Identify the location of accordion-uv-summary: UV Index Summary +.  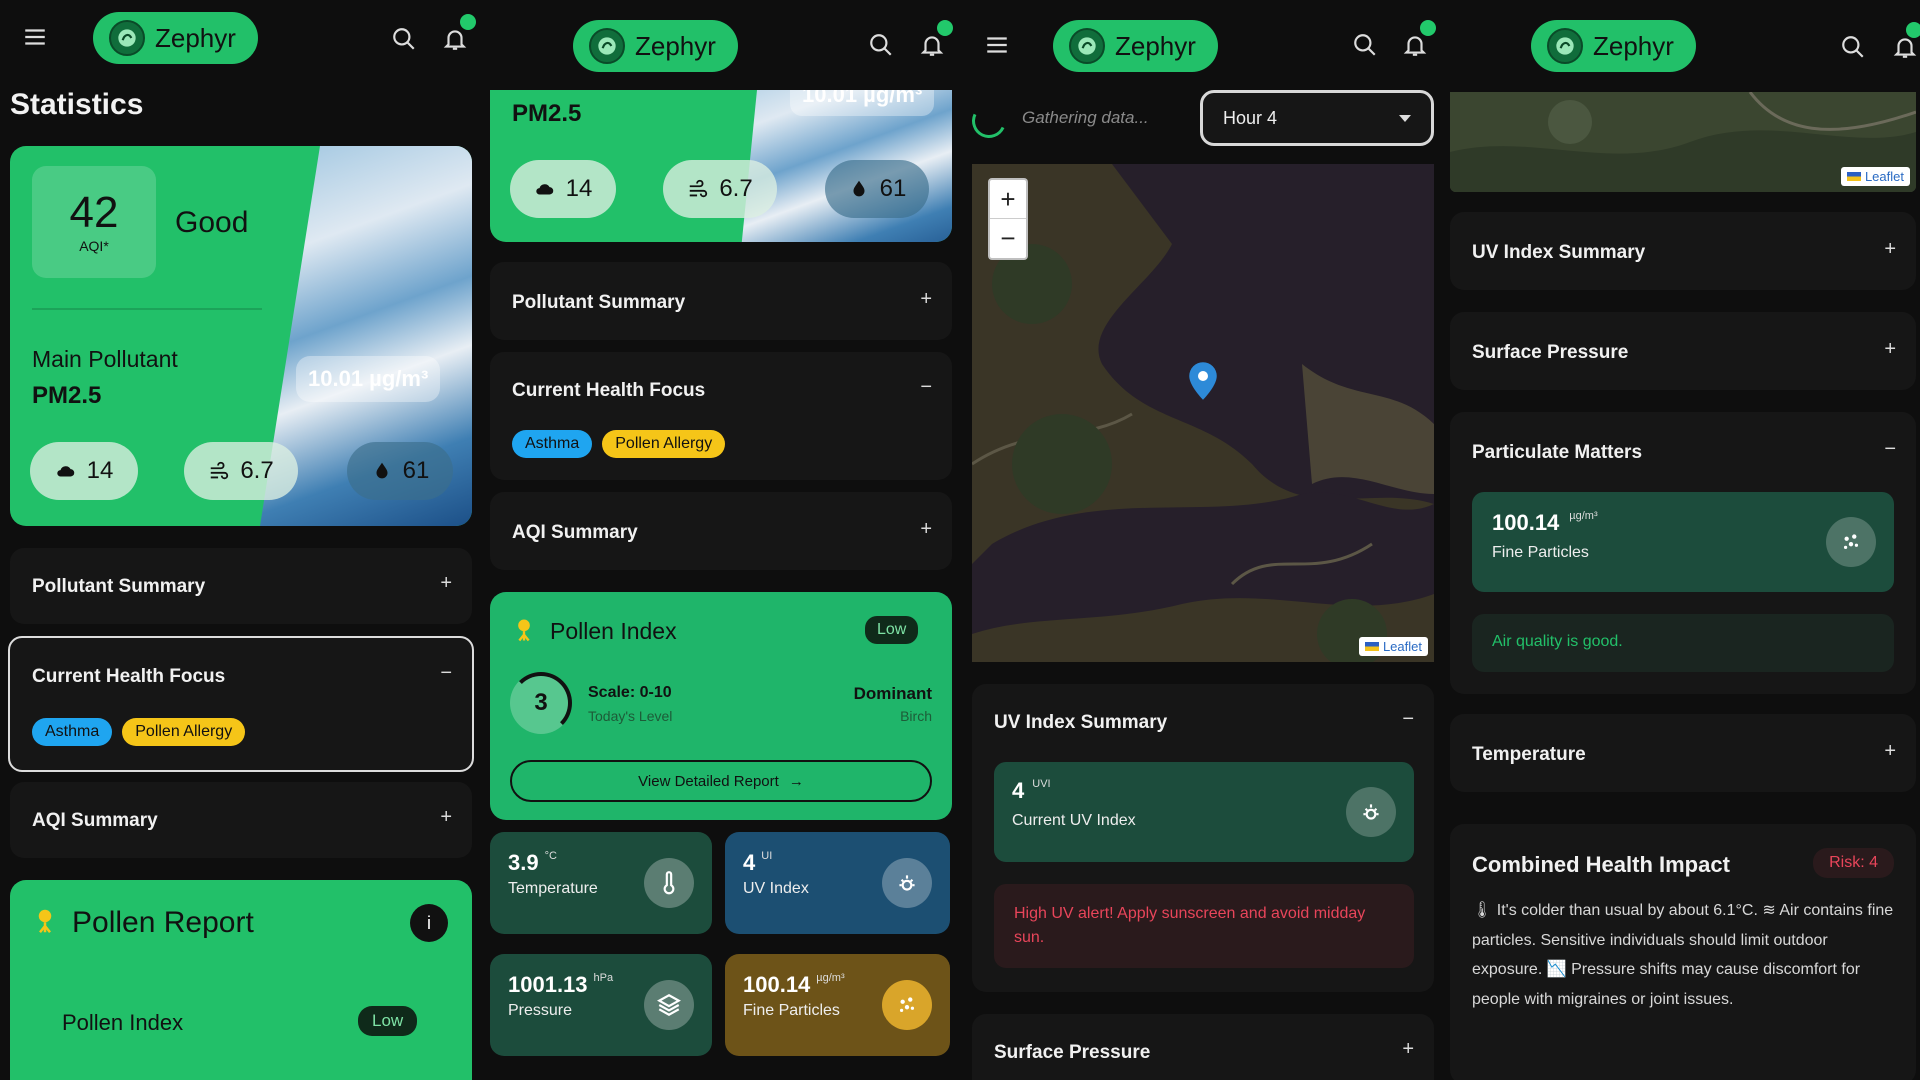
(1683, 251).